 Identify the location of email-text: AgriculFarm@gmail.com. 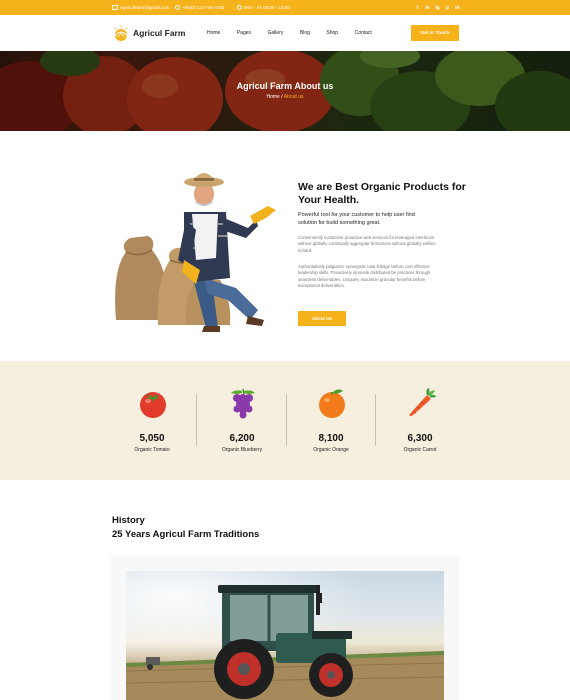
(145, 7).